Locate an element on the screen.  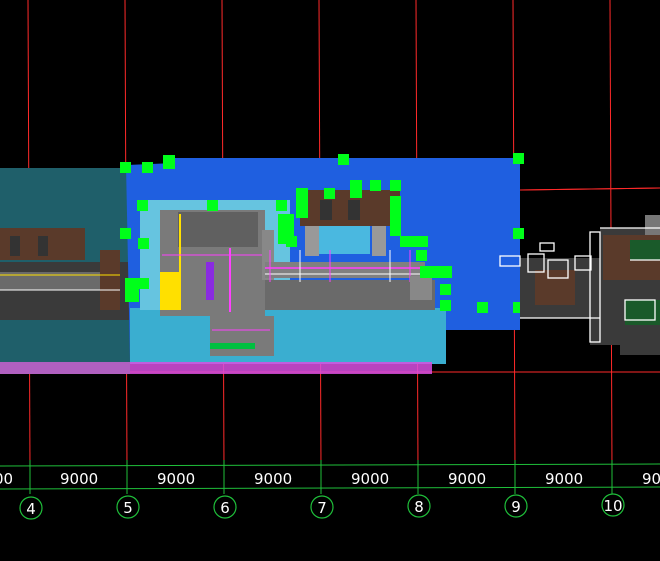
axis-label-6: 6 is located at coordinates (225, 508).